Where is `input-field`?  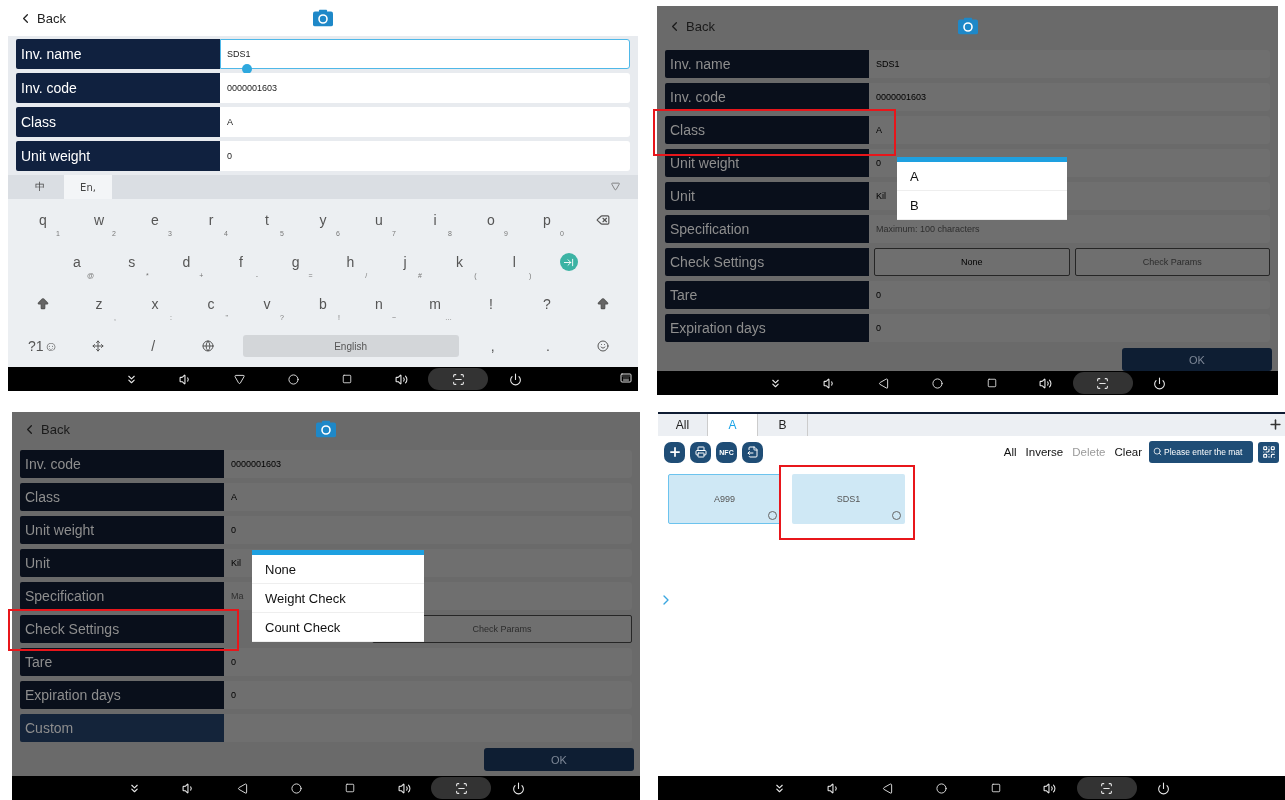
input-field is located at coordinates (428, 728).